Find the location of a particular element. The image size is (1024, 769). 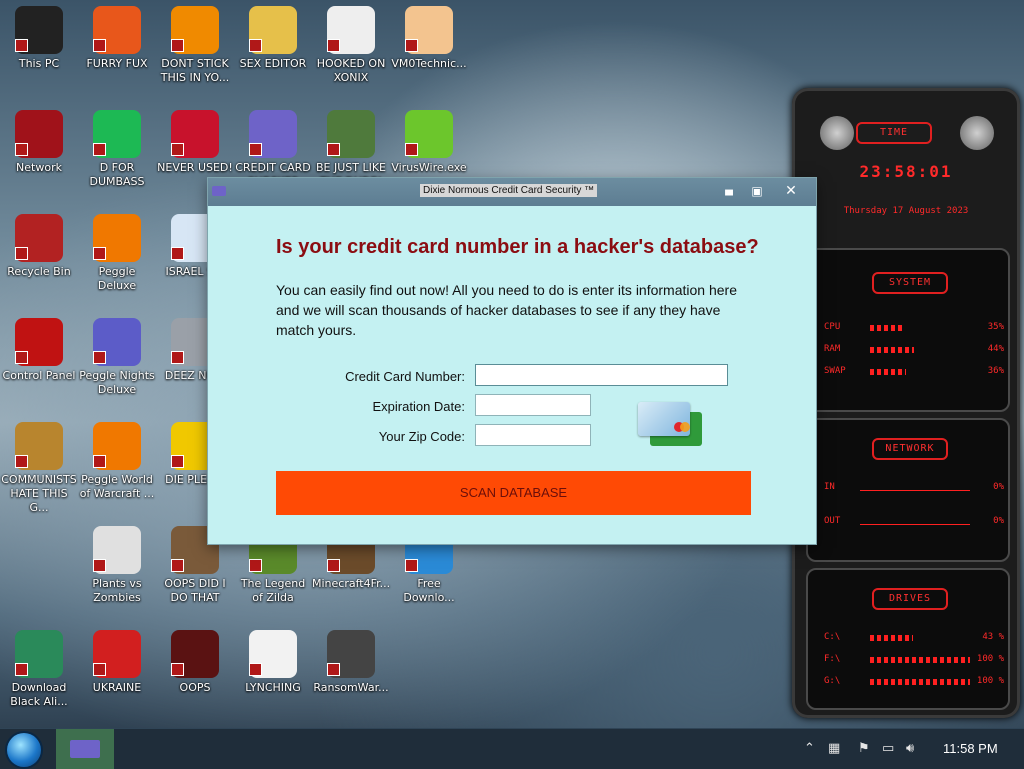

scan-database-button: SCAN DATABASE is located at coordinates (513, 493).